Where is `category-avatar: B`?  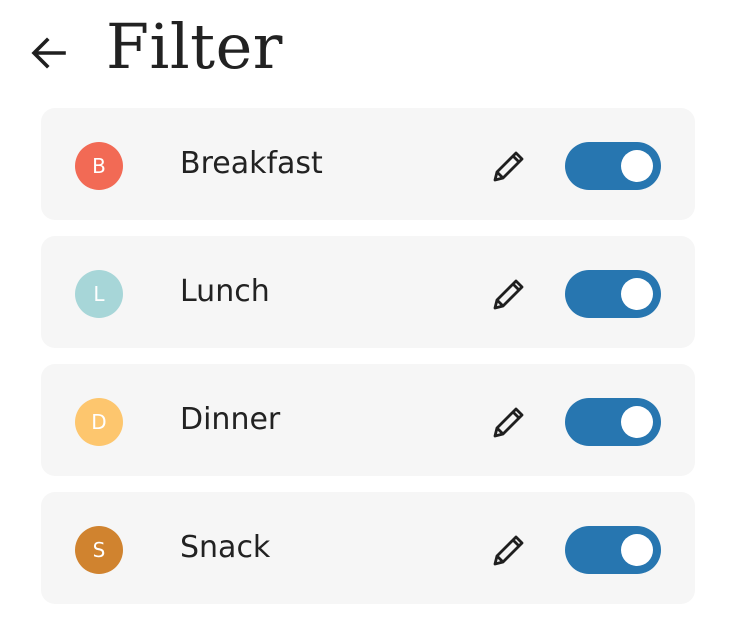
category-avatar: B is located at coordinates (99, 166).